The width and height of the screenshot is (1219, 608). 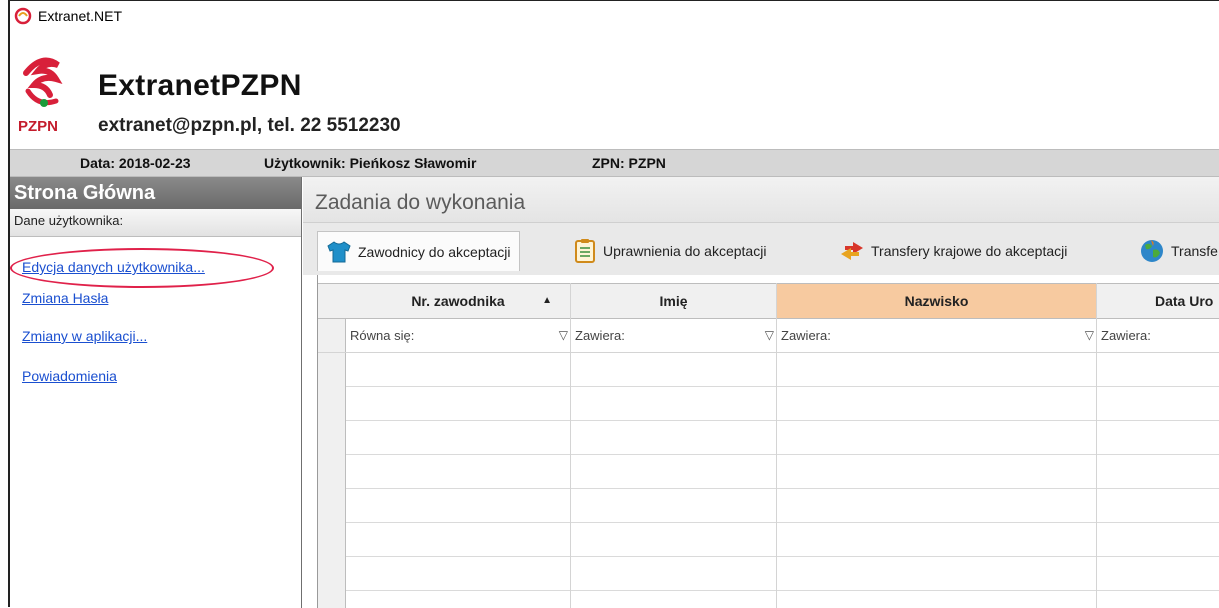 What do you see at coordinates (937, 301) in the screenshot?
I see `column-header-last-name: Nazwisko` at bounding box center [937, 301].